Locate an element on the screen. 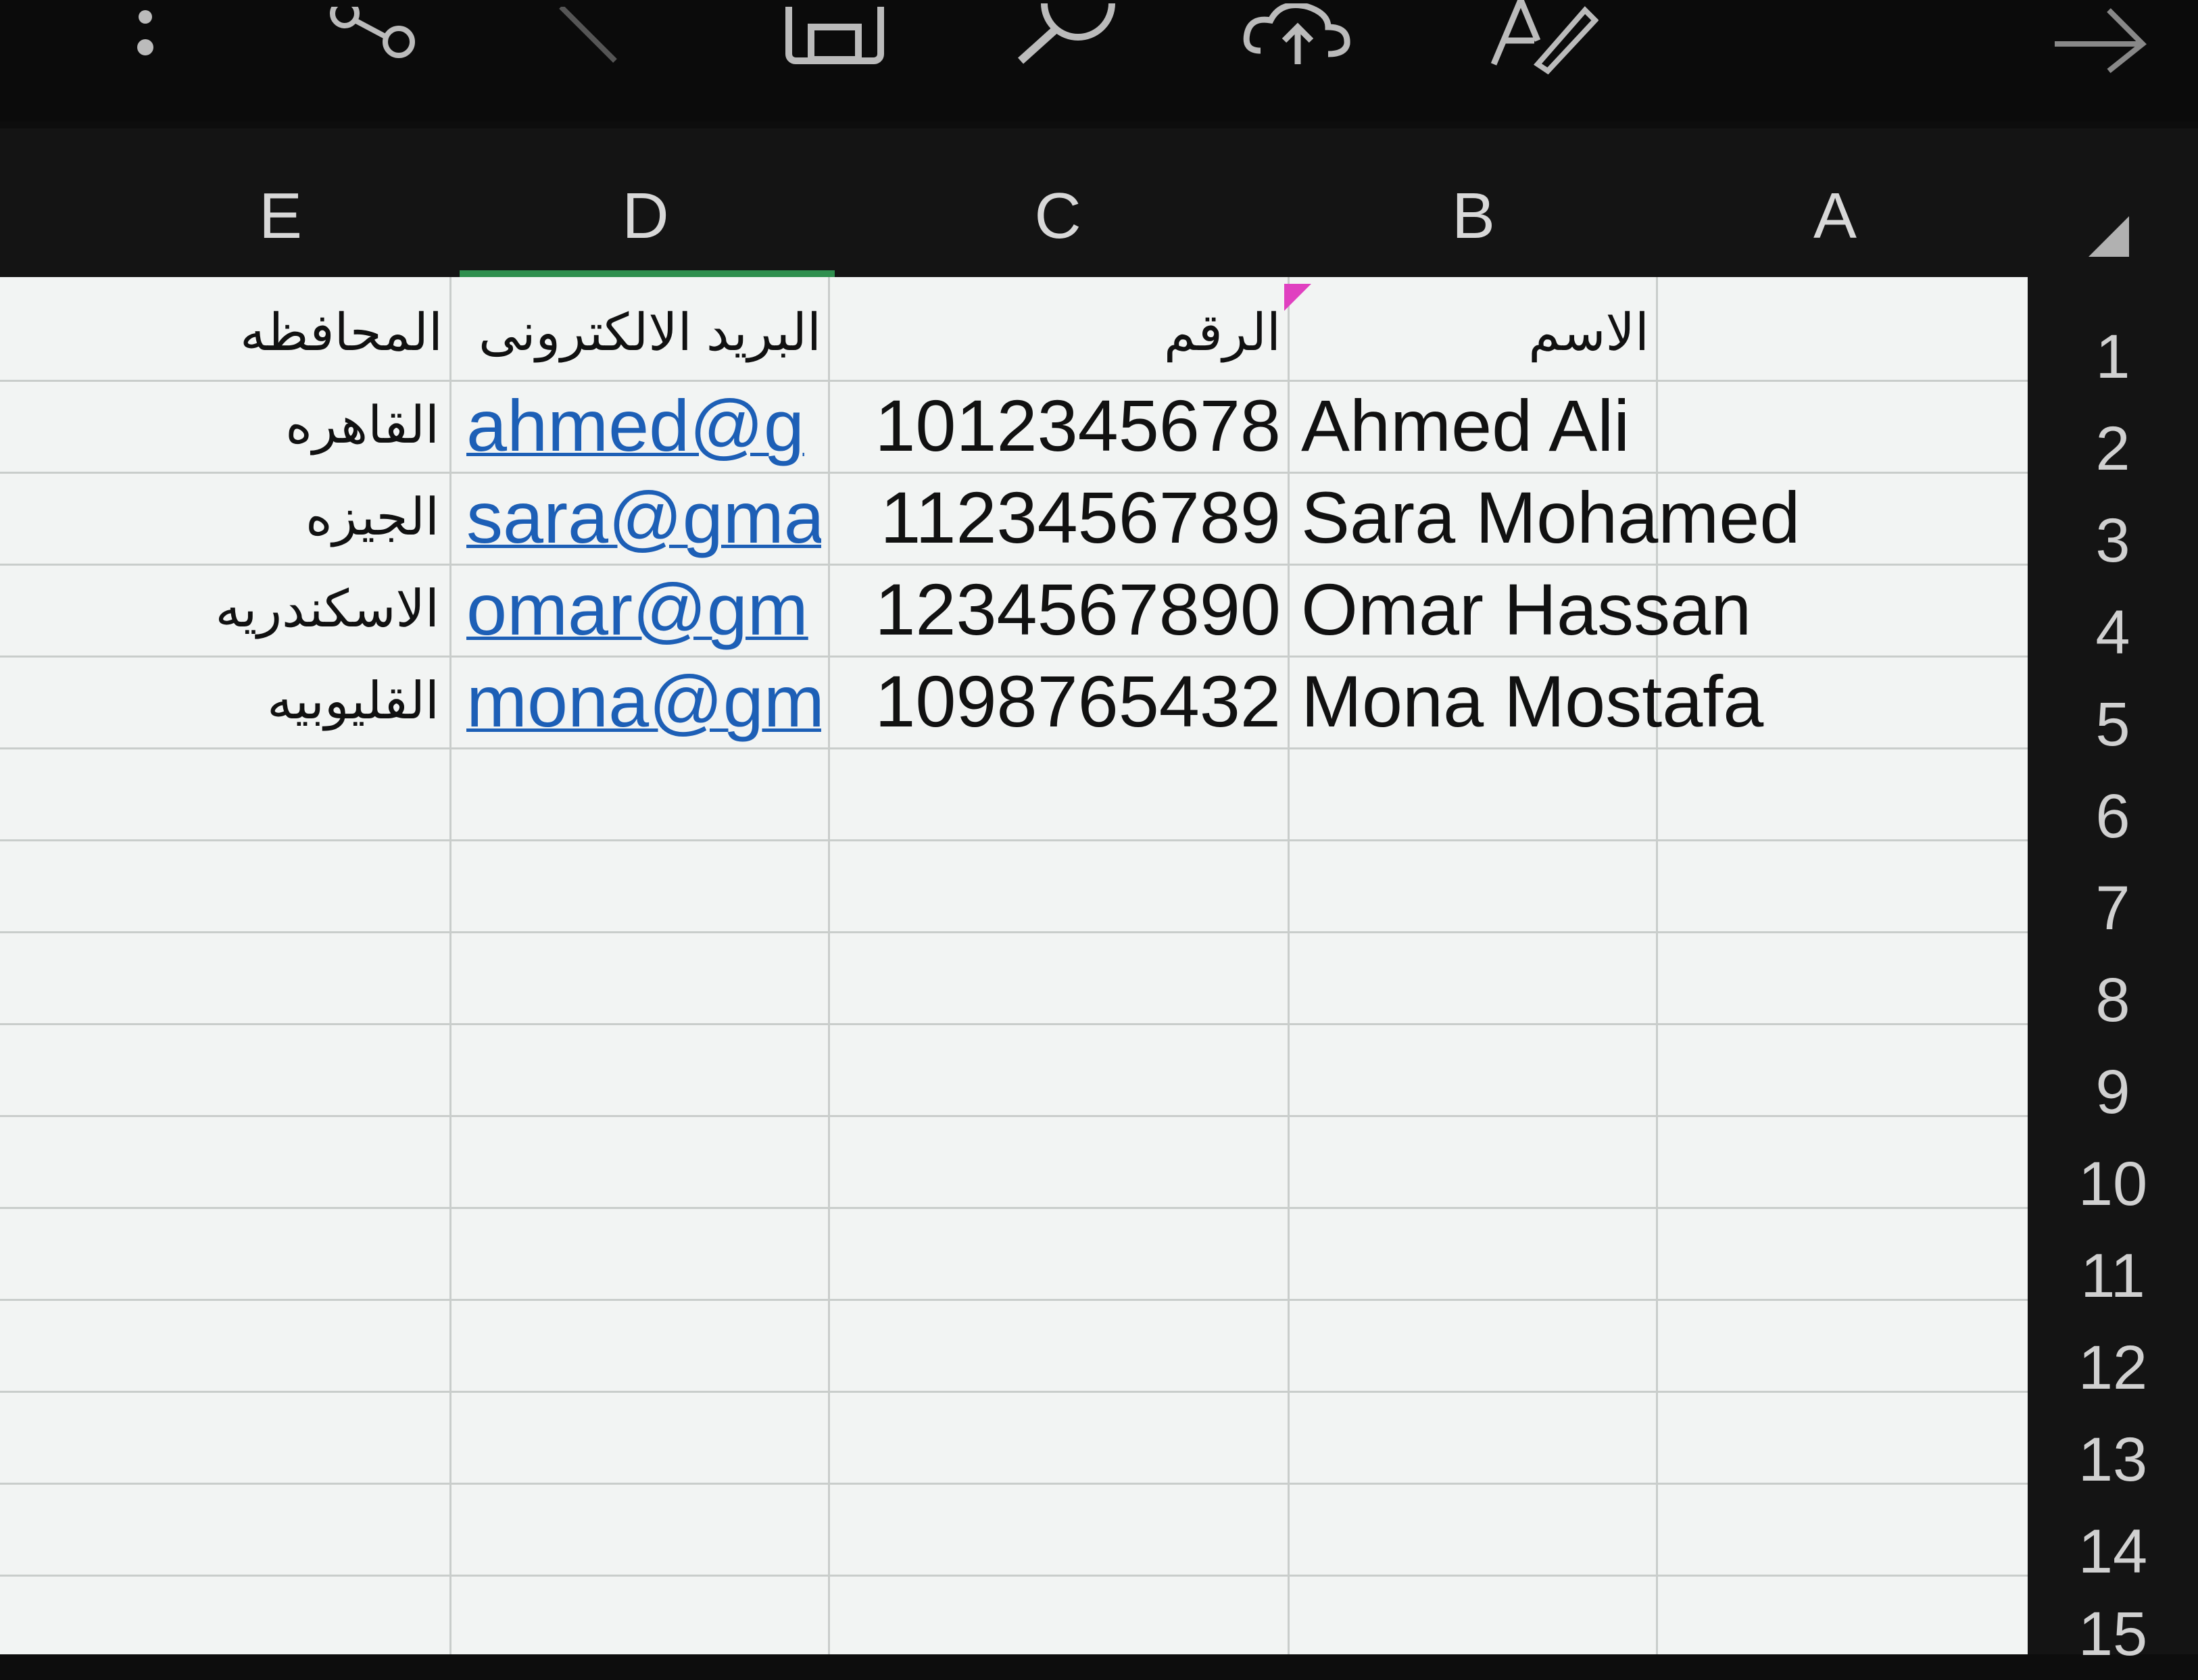  row-header-13: 13 is located at coordinates (2113, 1460).